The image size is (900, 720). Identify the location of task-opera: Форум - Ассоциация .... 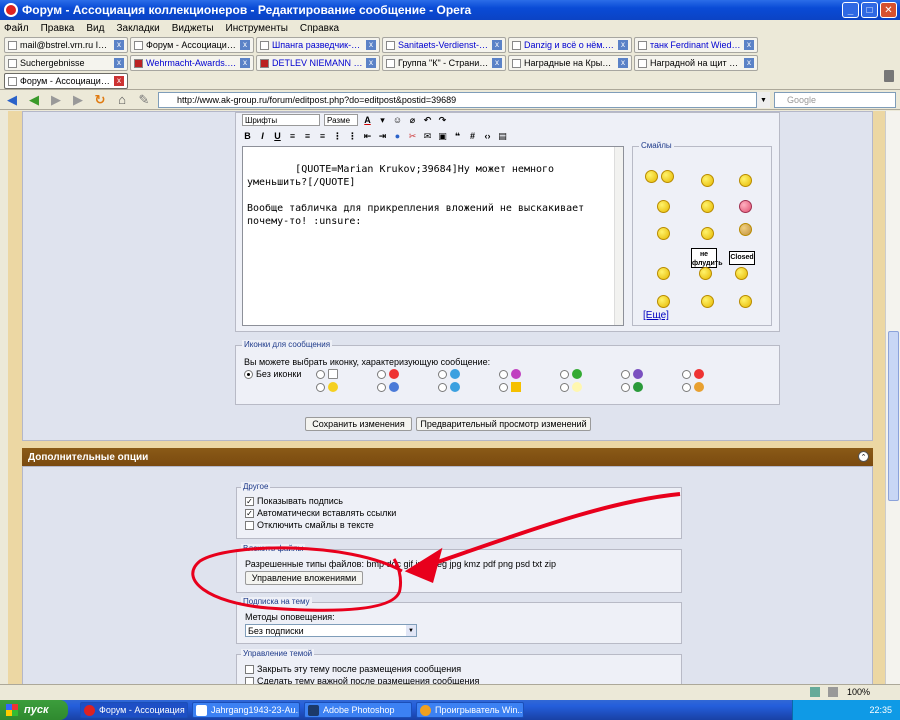
(134, 710).